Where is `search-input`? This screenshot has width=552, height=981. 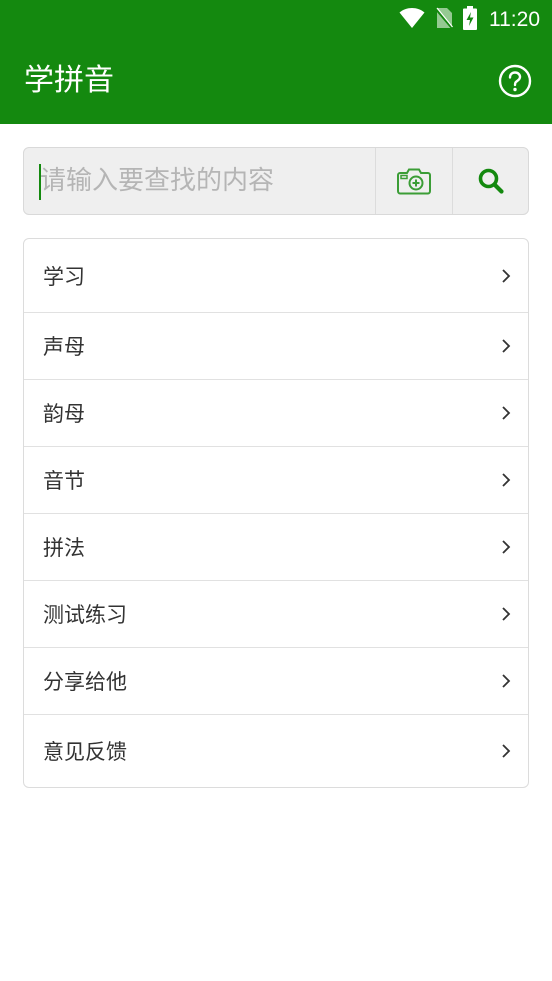
search-input is located at coordinates (199, 181).